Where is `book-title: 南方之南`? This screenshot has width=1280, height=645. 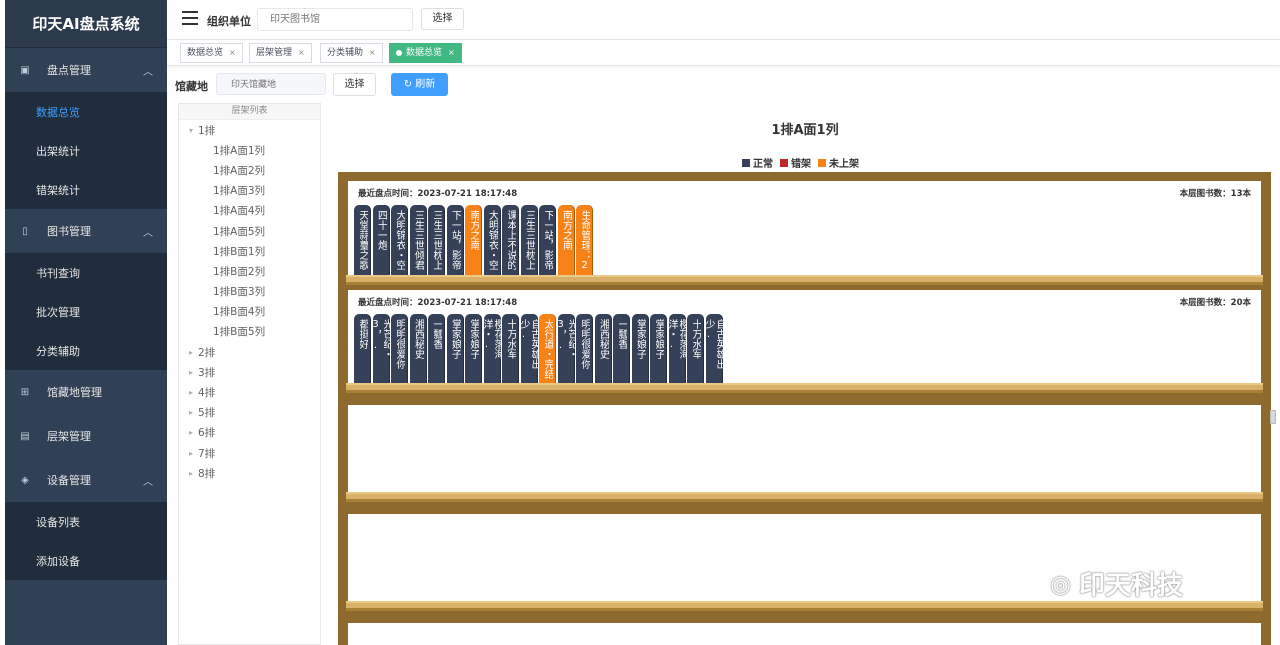
book-title: 南方之南 is located at coordinates (473, 230).